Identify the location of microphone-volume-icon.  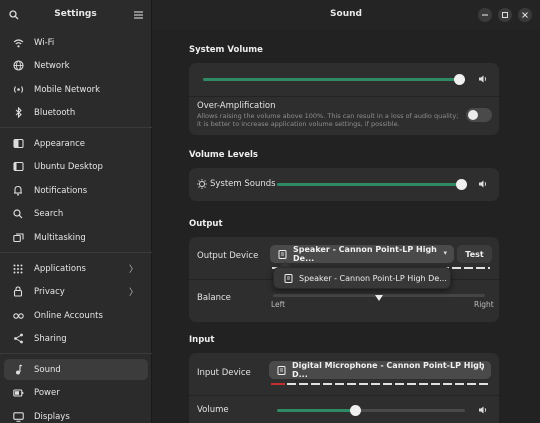
(483, 410).